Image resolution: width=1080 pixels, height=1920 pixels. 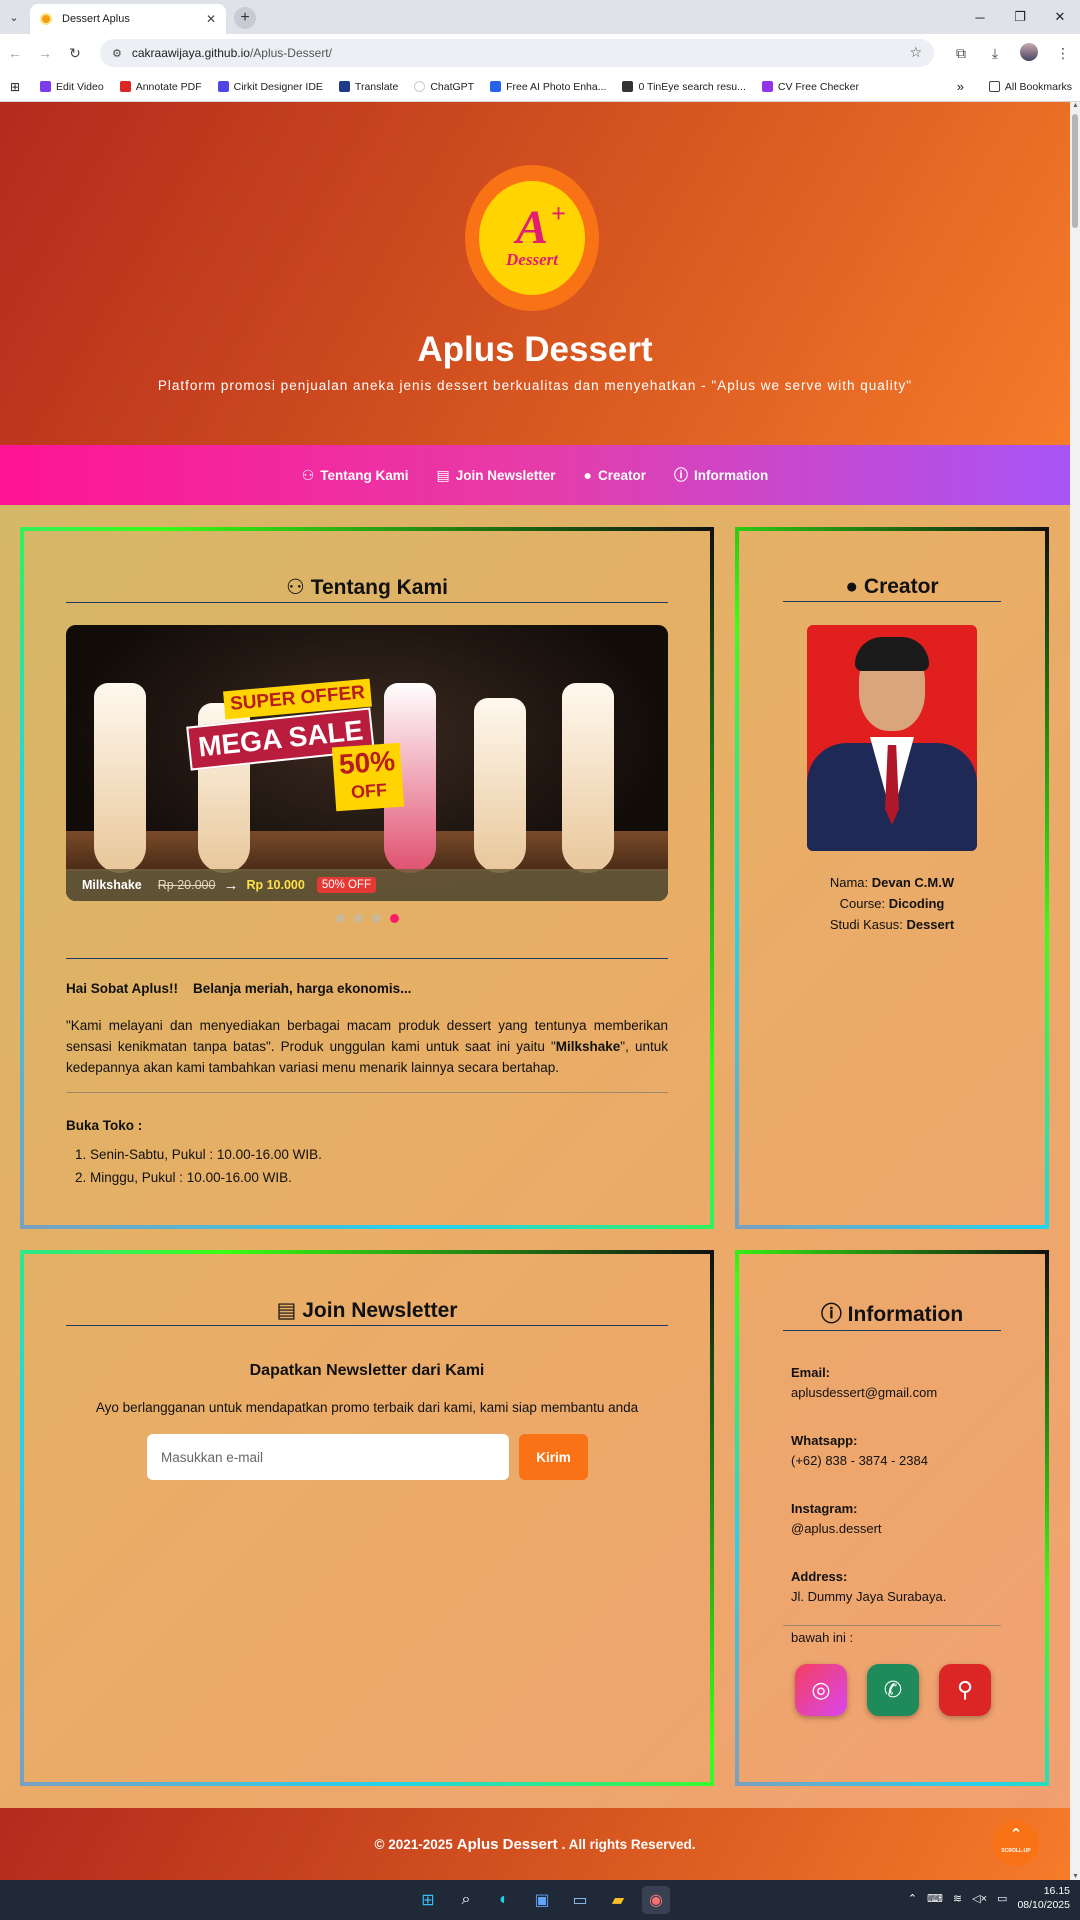 I want to click on information-title: ⓘ Information, so click(x=892, y=1314).